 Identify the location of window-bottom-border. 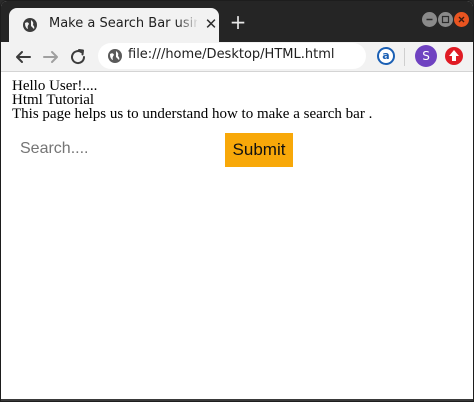
(237, 400).